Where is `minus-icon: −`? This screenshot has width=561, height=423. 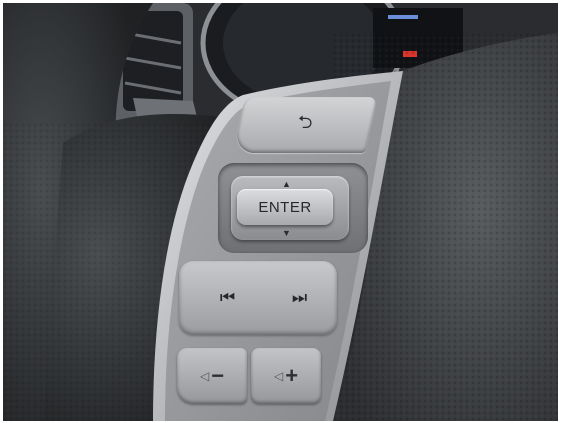 minus-icon: − is located at coordinates (218, 375).